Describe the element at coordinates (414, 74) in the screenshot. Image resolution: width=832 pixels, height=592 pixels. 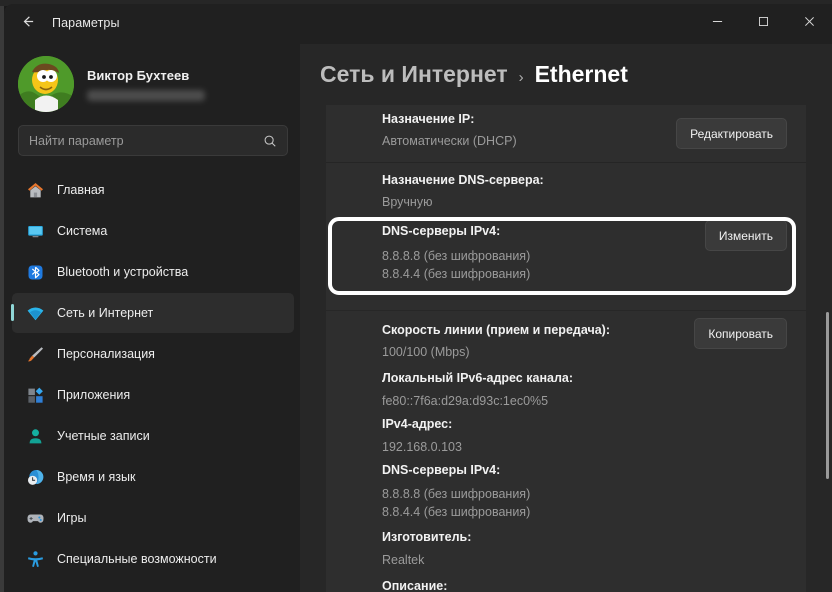
I see `breadcrumb-parent: Сеть и Интернет` at that location.